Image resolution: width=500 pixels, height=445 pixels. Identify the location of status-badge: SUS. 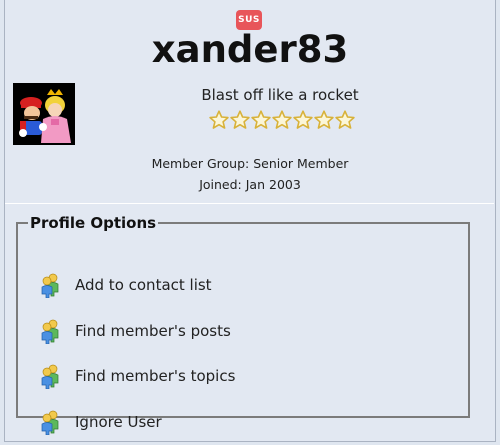
(249, 20).